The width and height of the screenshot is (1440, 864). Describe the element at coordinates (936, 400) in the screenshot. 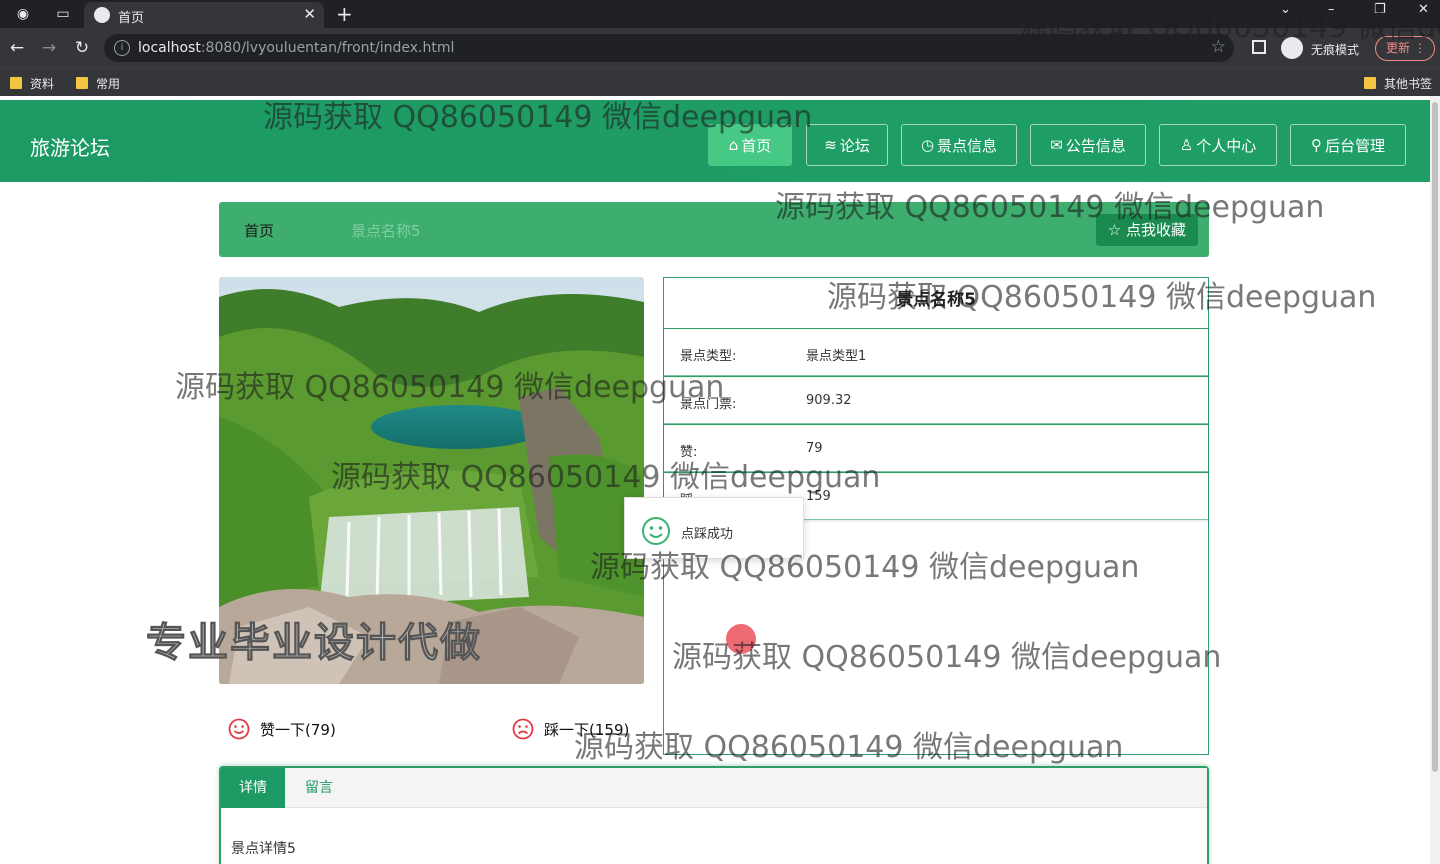

I see `info-row-ticket: 景点门票: 909.32` at that location.